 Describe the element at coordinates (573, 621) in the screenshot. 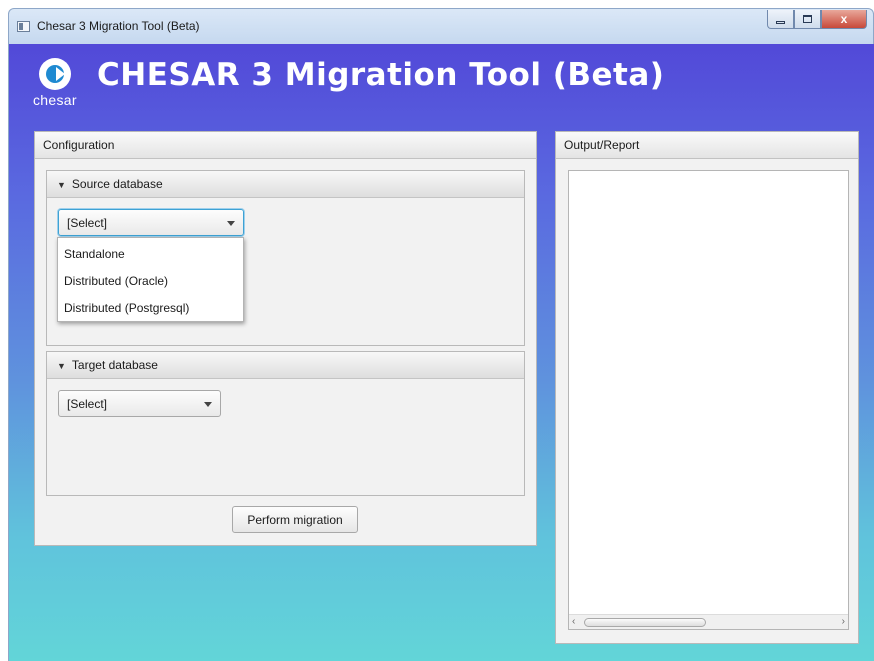

I see `scroll-left-icon: ‹` at that location.